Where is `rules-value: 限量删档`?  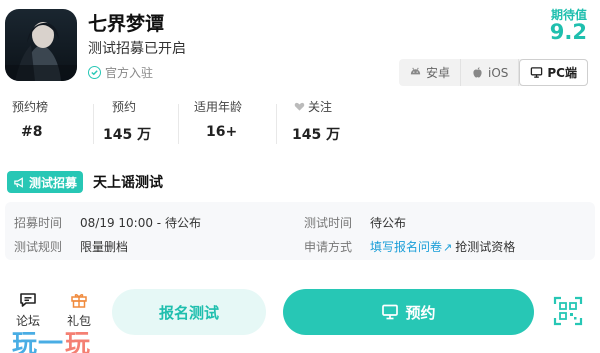
rules-value: 限量删档 is located at coordinates (104, 247).